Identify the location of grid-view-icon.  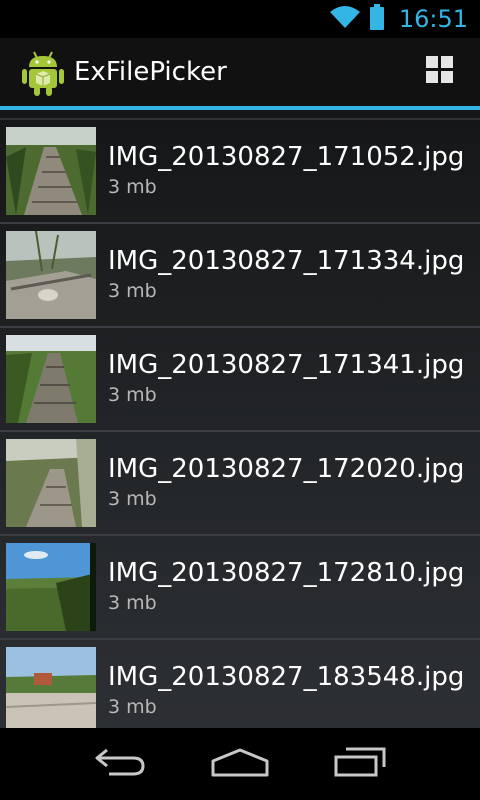
(440, 72).